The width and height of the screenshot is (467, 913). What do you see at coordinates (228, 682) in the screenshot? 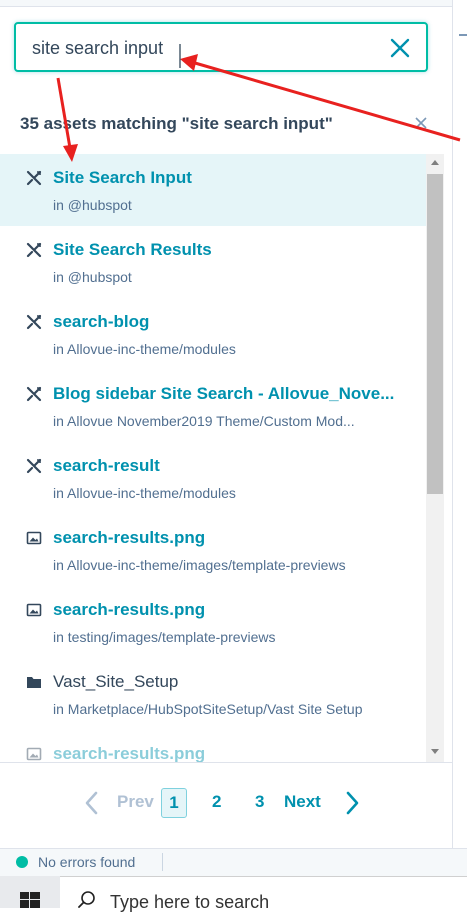
I see `result-title: Vast_Site_Setup` at bounding box center [228, 682].